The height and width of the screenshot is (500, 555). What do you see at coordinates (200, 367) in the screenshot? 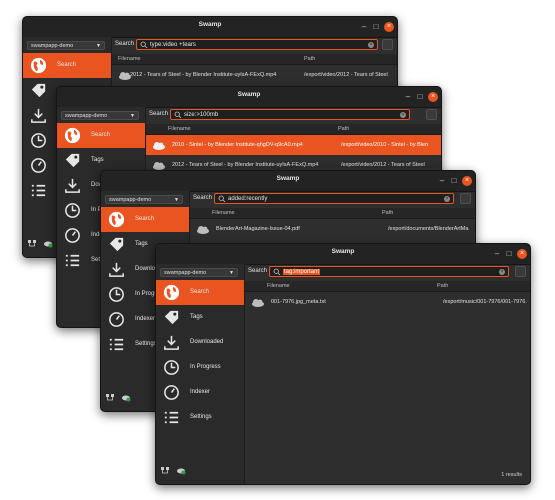
I see `nav-item-in-progress: In Progress` at bounding box center [200, 367].